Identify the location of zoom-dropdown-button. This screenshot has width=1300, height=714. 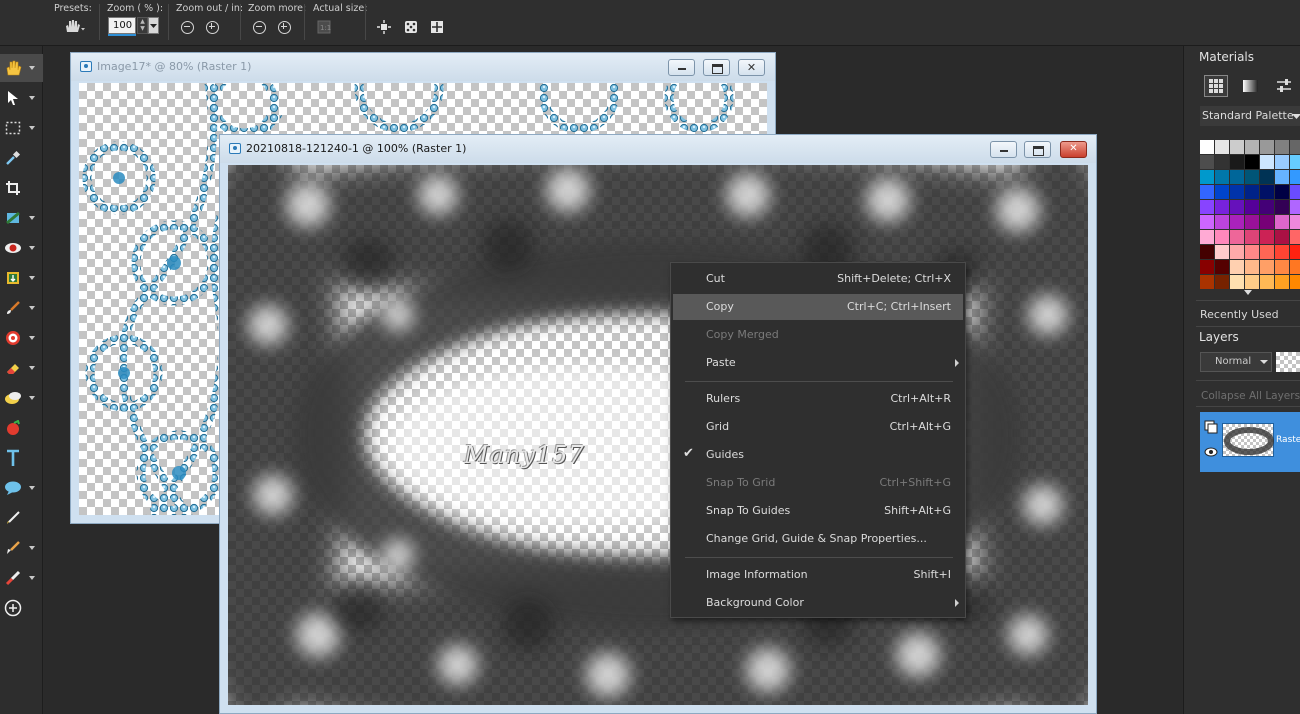
(153, 25).